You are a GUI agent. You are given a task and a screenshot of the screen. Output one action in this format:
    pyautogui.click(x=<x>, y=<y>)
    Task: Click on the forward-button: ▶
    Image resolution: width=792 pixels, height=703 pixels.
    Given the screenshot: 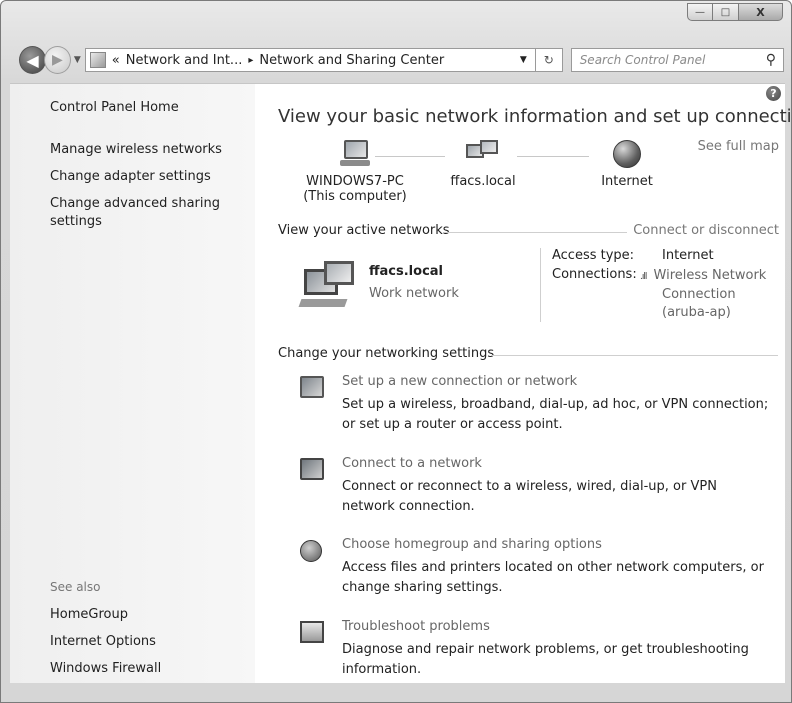 What is the action you would take?
    pyautogui.click(x=57, y=60)
    